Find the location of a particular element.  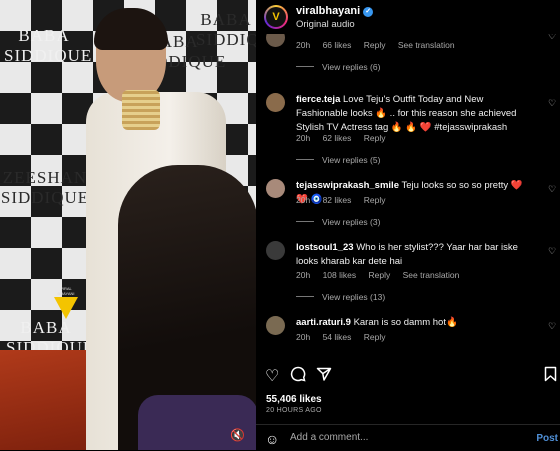

avatar-letter: V is located at coordinates (276, 17).